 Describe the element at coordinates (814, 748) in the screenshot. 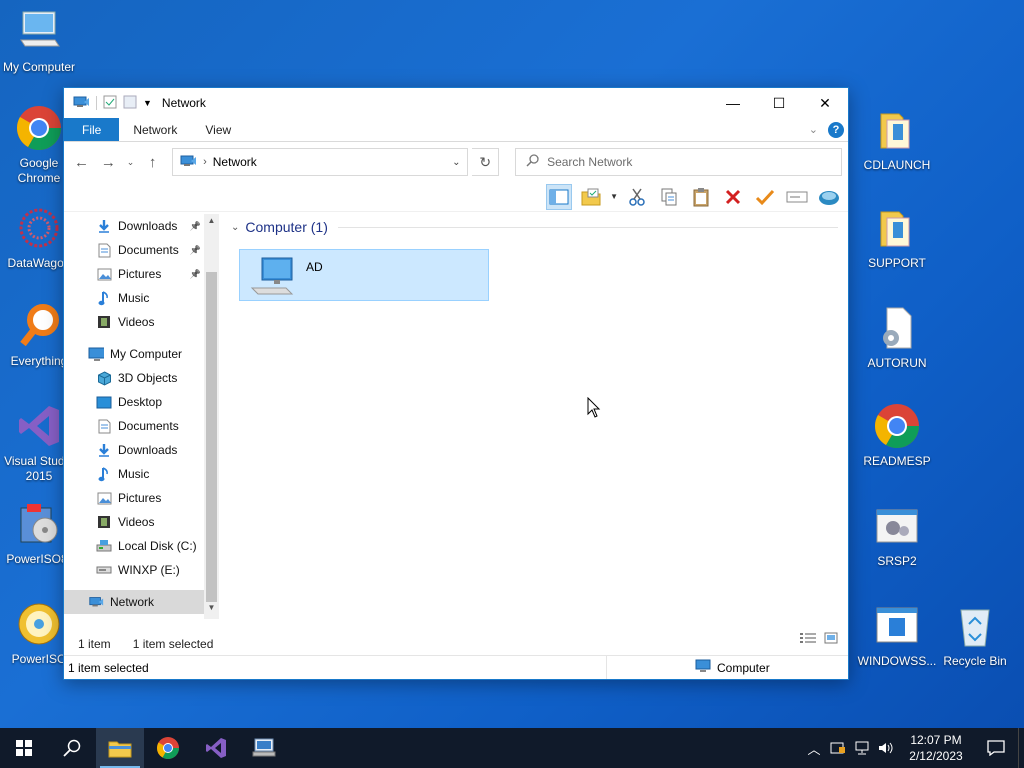

I see `chevron-up-icon: ︿` at that location.